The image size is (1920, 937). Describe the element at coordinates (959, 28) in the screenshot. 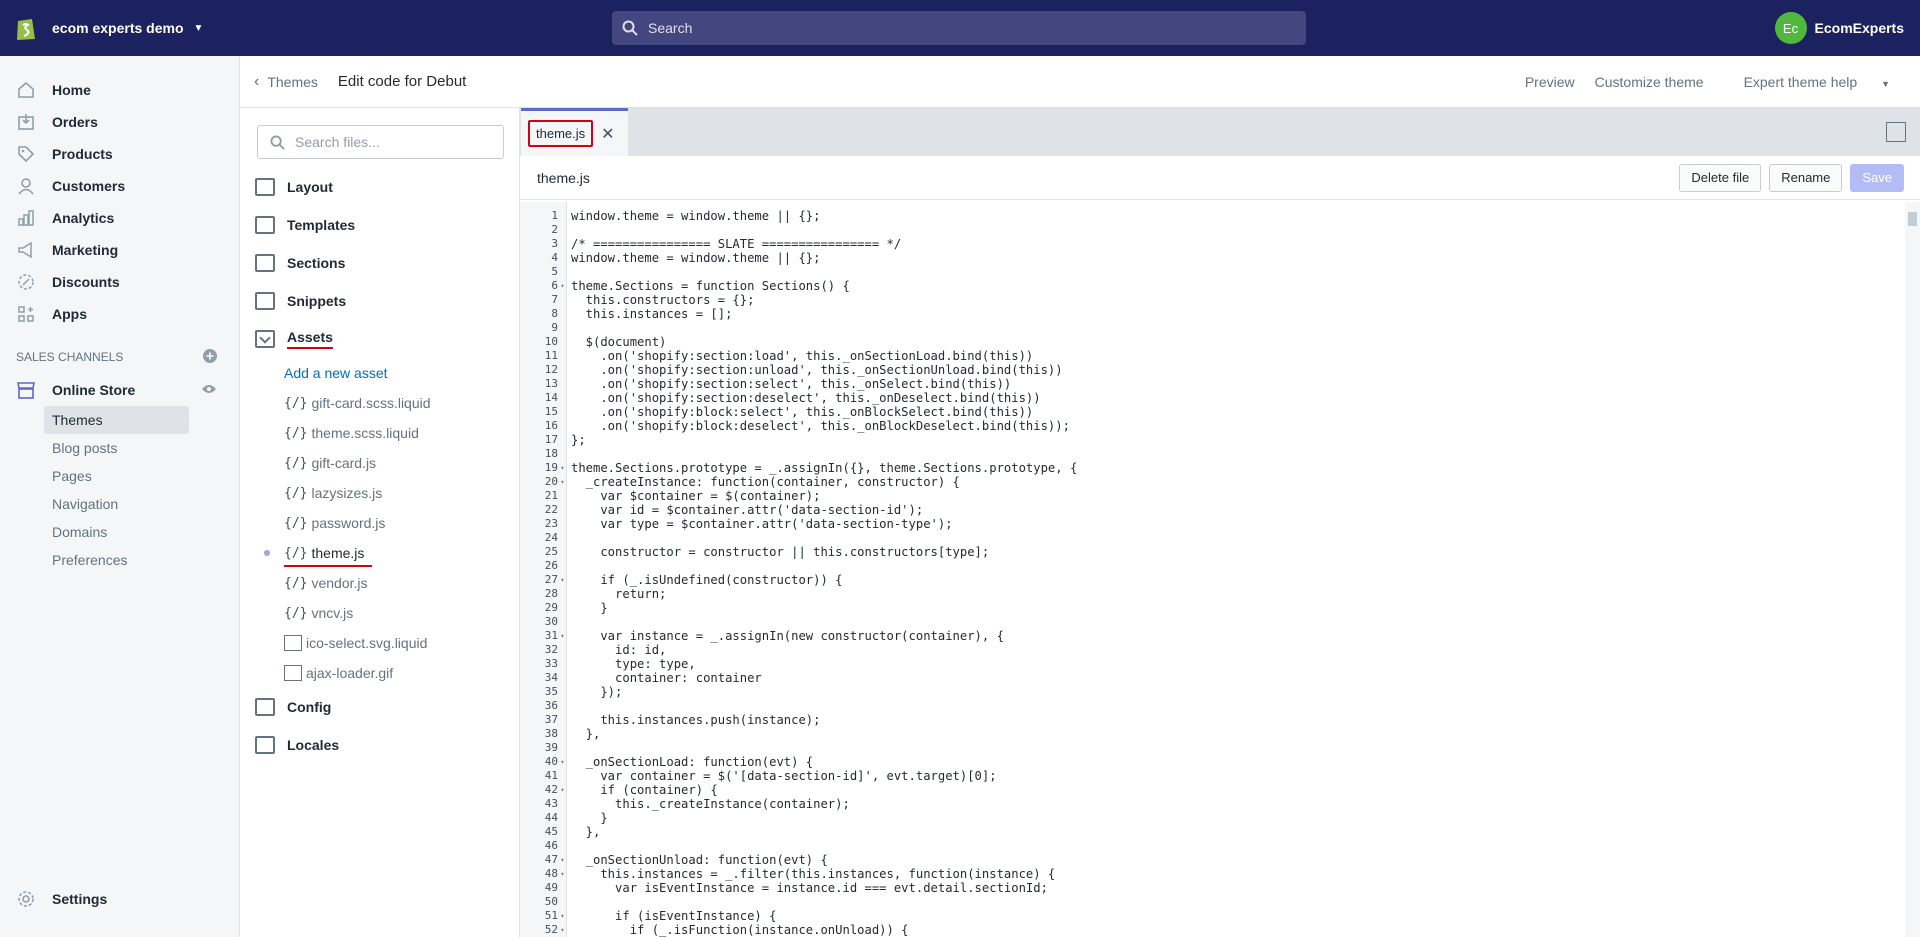

I see `global-search-input: Search` at that location.